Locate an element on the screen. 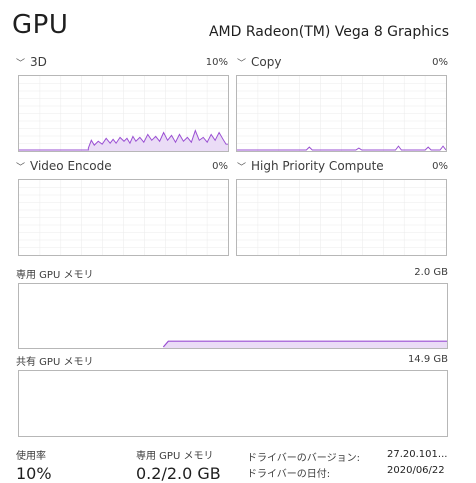  graph-copy is located at coordinates (341, 113).